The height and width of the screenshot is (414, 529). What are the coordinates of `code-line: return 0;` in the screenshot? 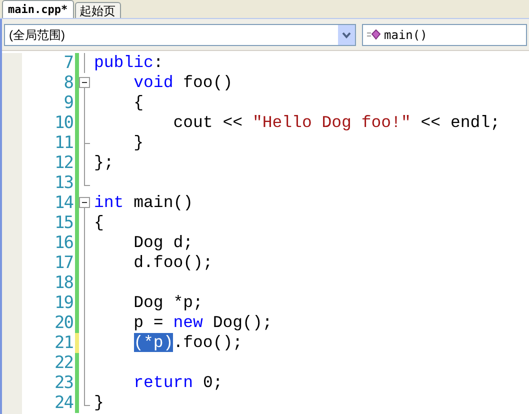 It's located at (177, 383).